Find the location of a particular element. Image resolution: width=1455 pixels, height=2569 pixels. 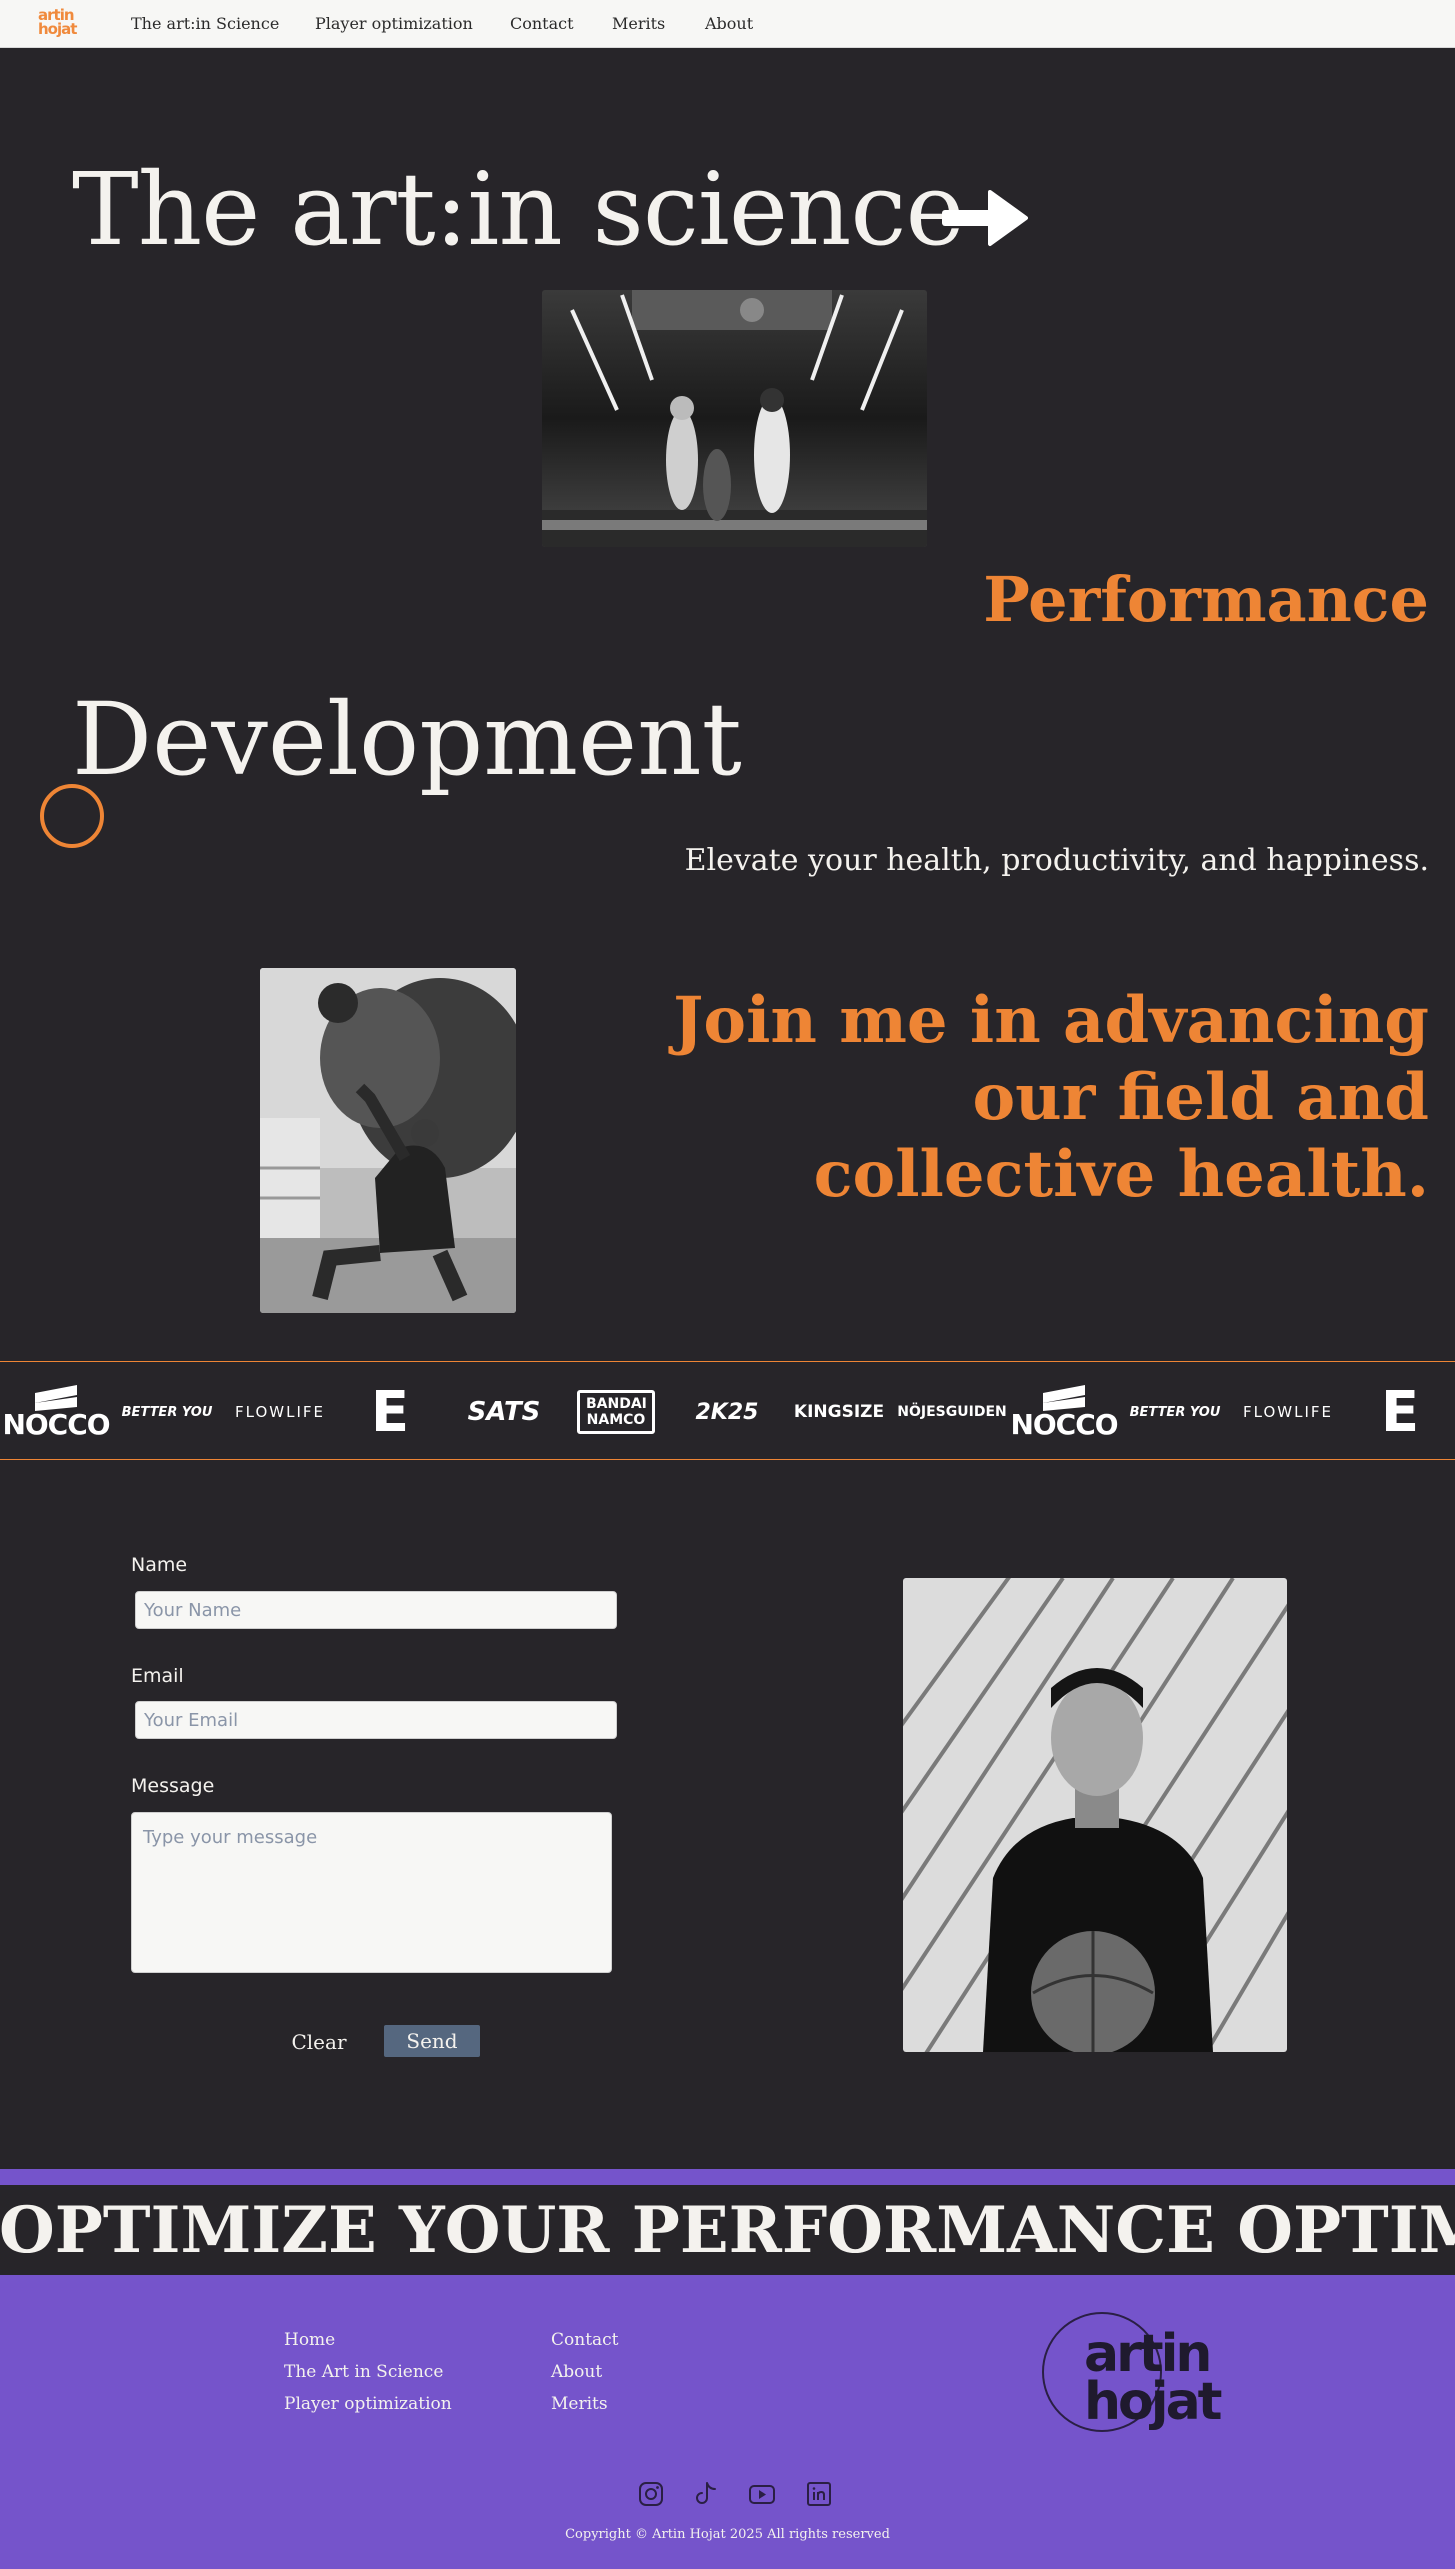

nav-logo-line2: hojat is located at coordinates (57, 29).